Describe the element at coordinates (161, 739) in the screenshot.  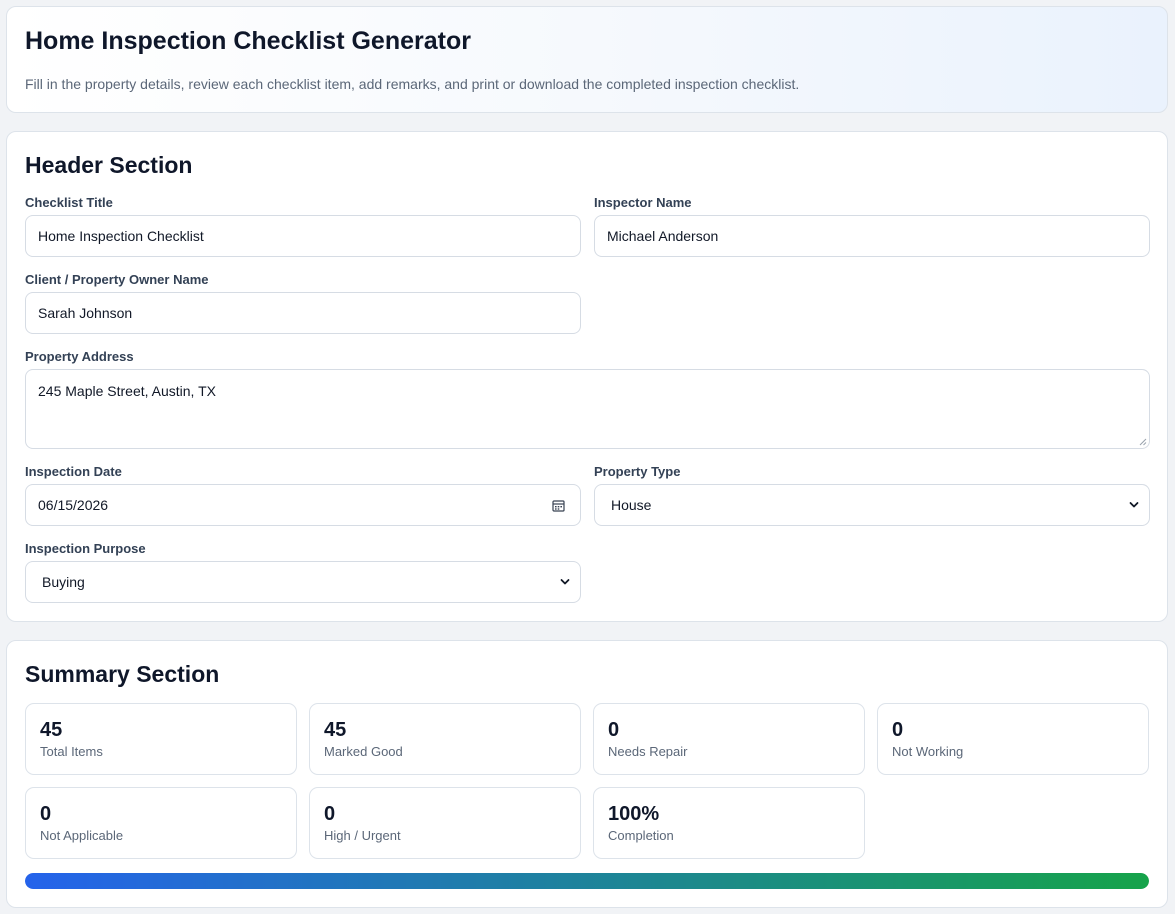
I see `stat-total-items: 45 Total Items` at that location.